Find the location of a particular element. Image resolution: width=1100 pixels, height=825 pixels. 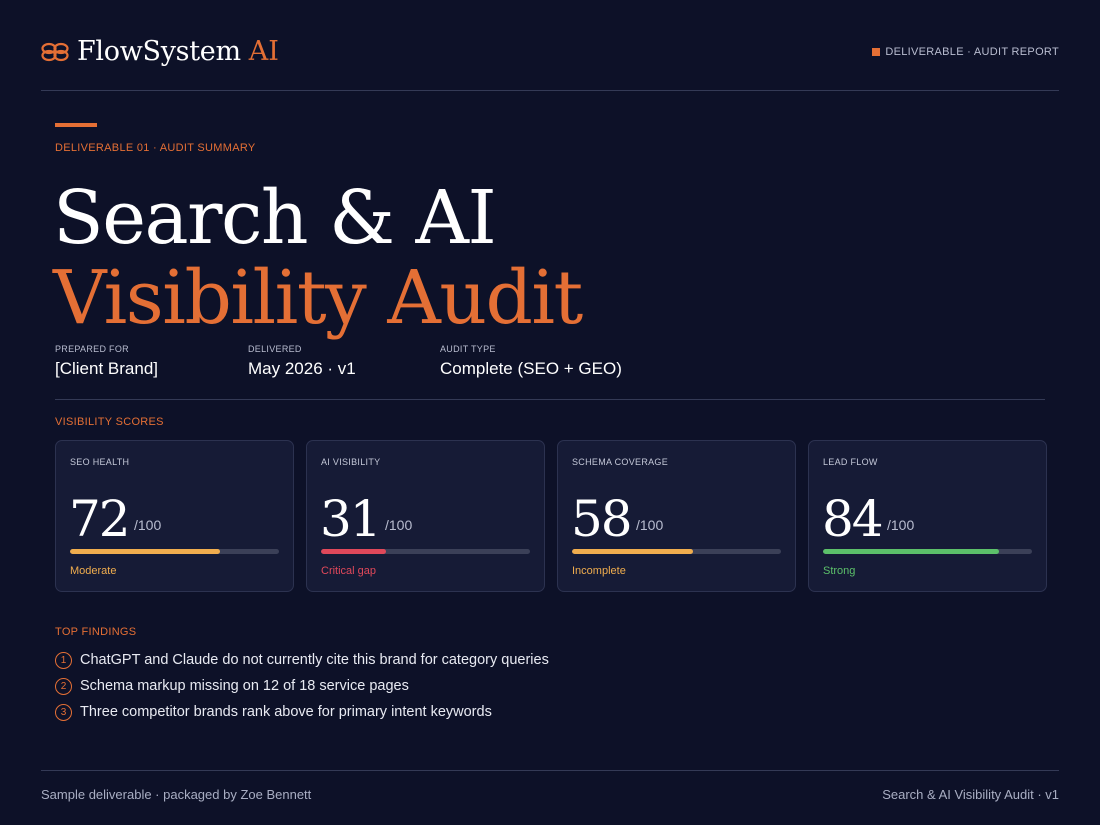

header-divider is located at coordinates (550, 90).